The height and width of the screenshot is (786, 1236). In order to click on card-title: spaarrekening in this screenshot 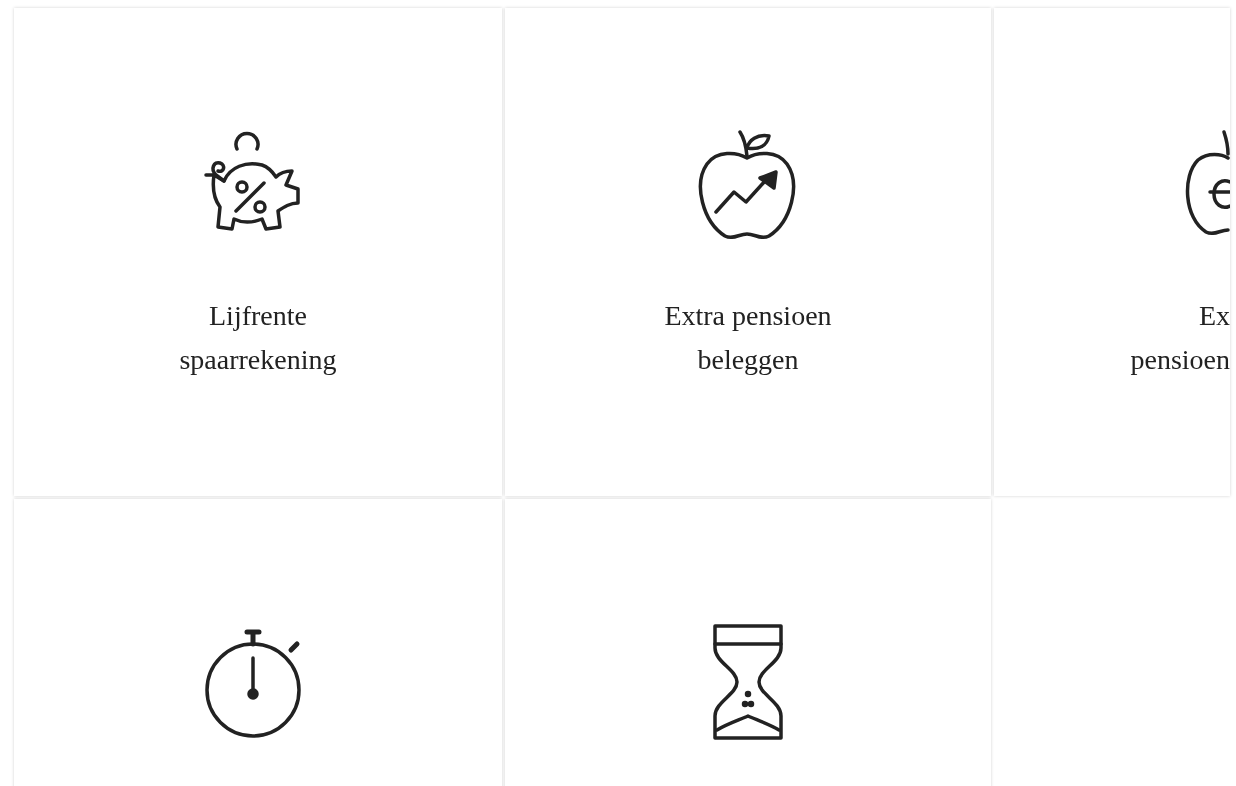, I will do `click(258, 360)`.